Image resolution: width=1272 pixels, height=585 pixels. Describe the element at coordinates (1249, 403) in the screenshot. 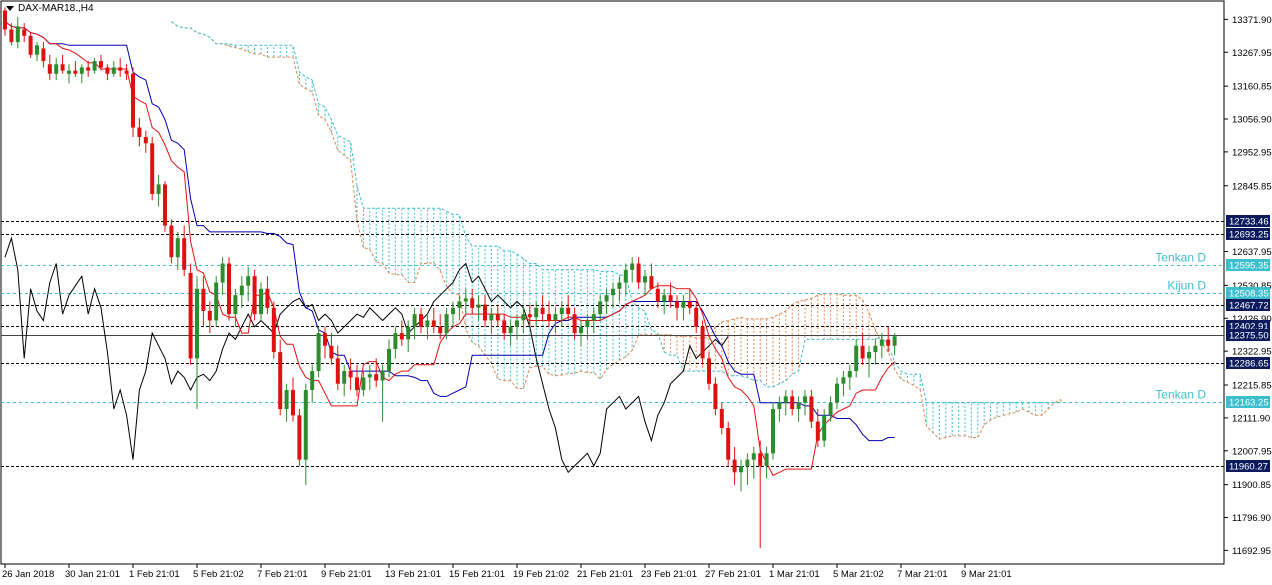

I see `price-tag-label: 12163.25` at that location.